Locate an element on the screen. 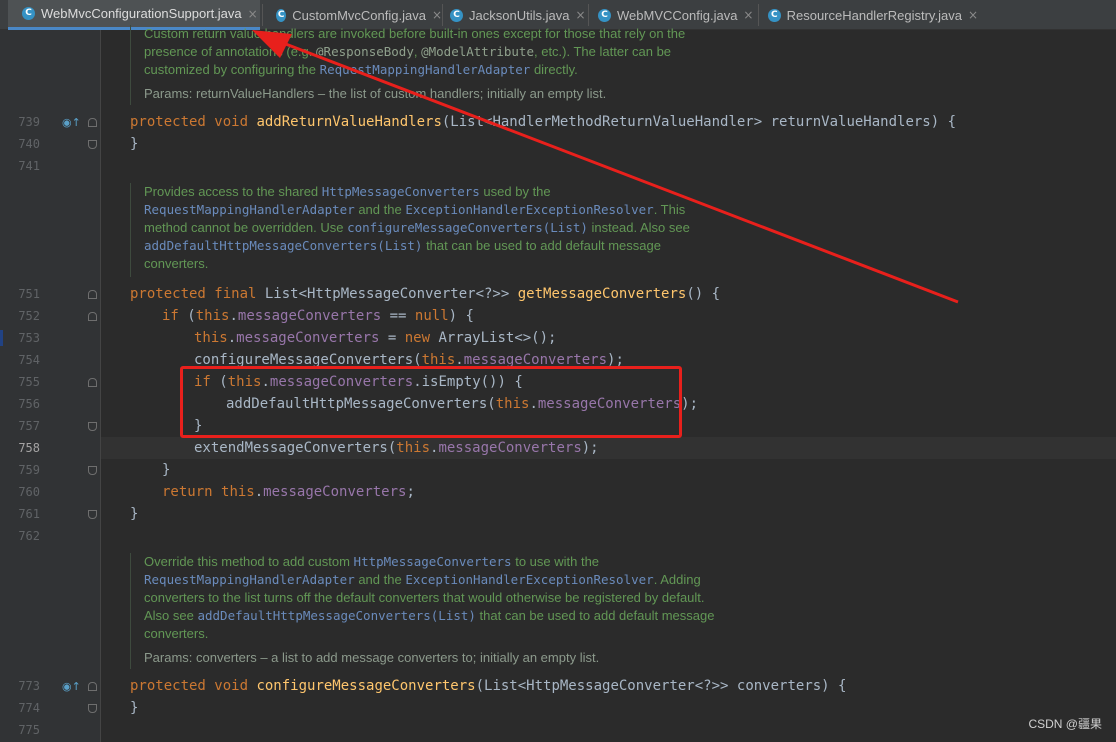 The width and height of the screenshot is (1116, 742). watermark: CSDN @疆果 is located at coordinates (1065, 724).